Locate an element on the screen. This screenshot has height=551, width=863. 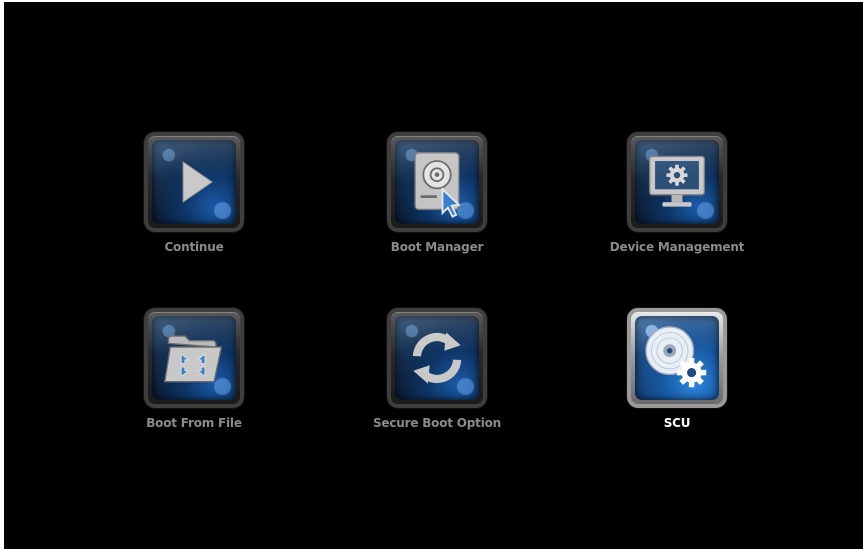
menu-tile-device-management: Device Management is located at coordinates (677, 193).